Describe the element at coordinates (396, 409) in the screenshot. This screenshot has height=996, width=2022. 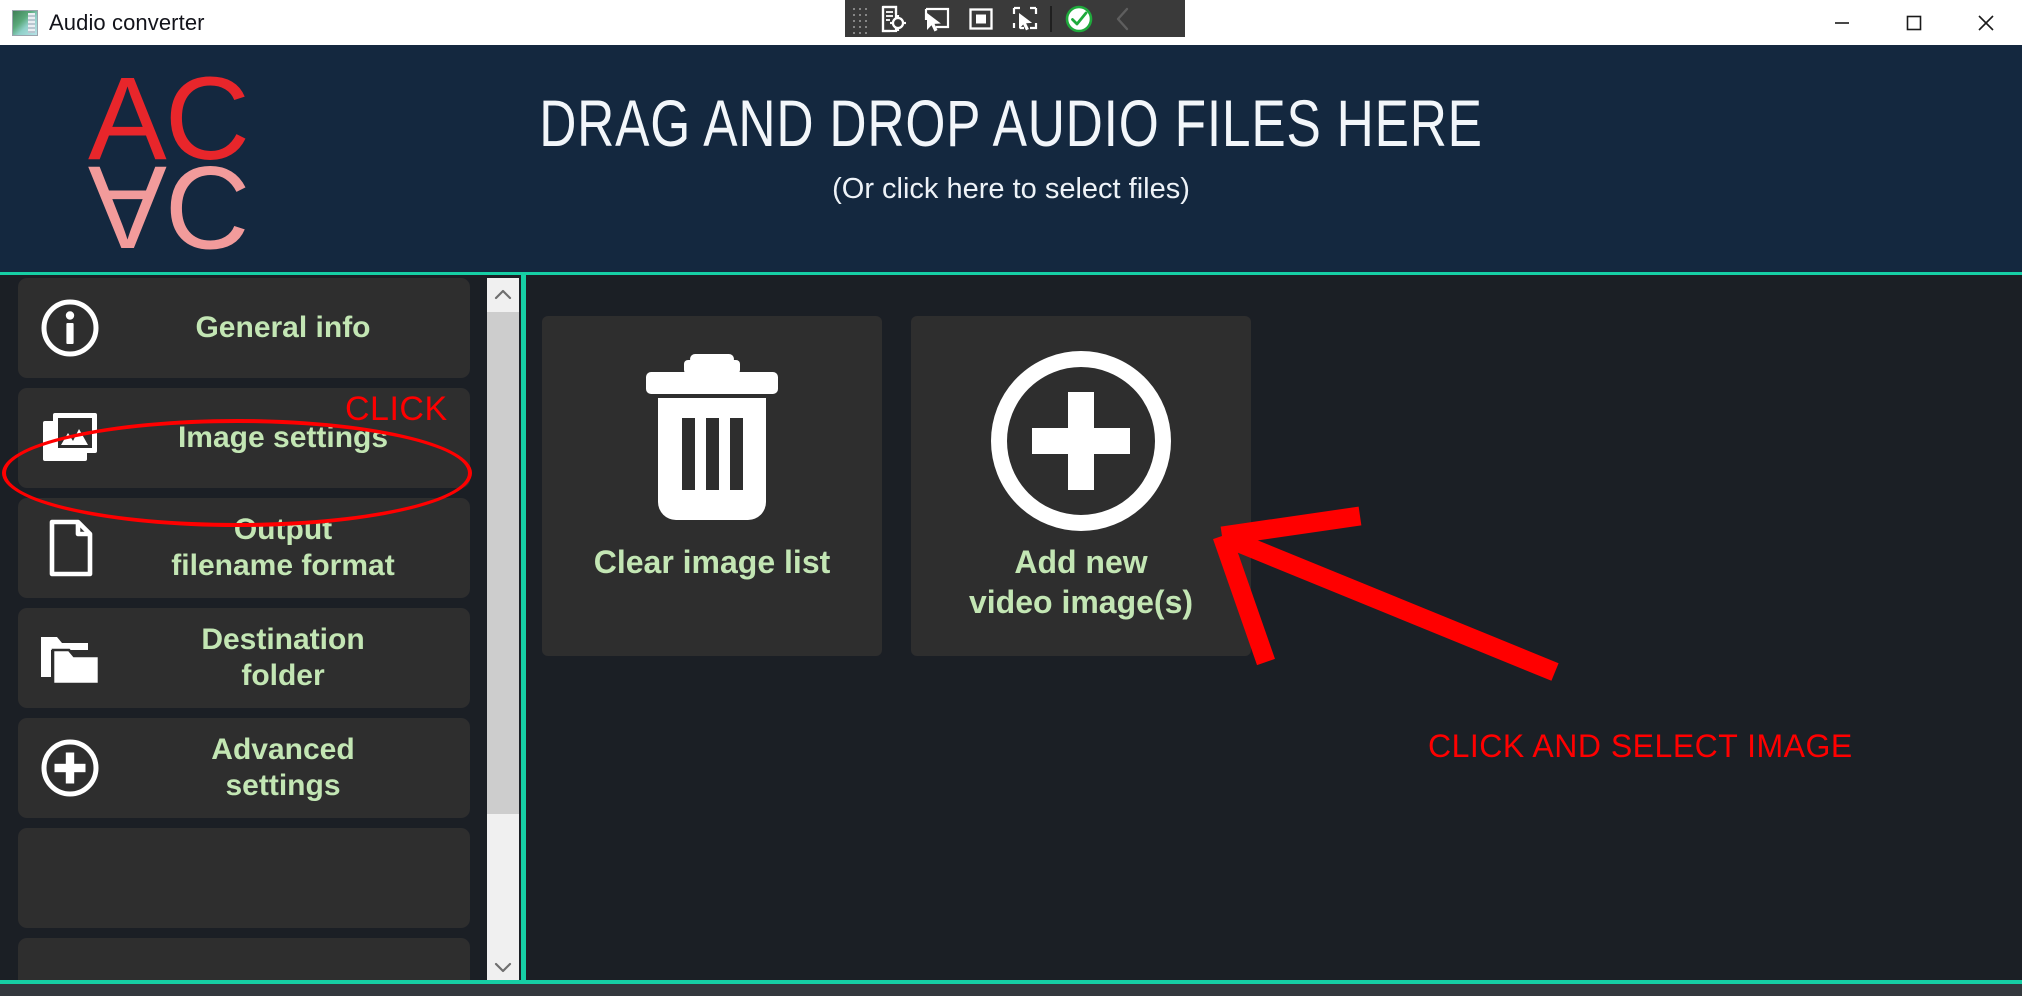
I see `annotation-click-label: CLICK` at that location.